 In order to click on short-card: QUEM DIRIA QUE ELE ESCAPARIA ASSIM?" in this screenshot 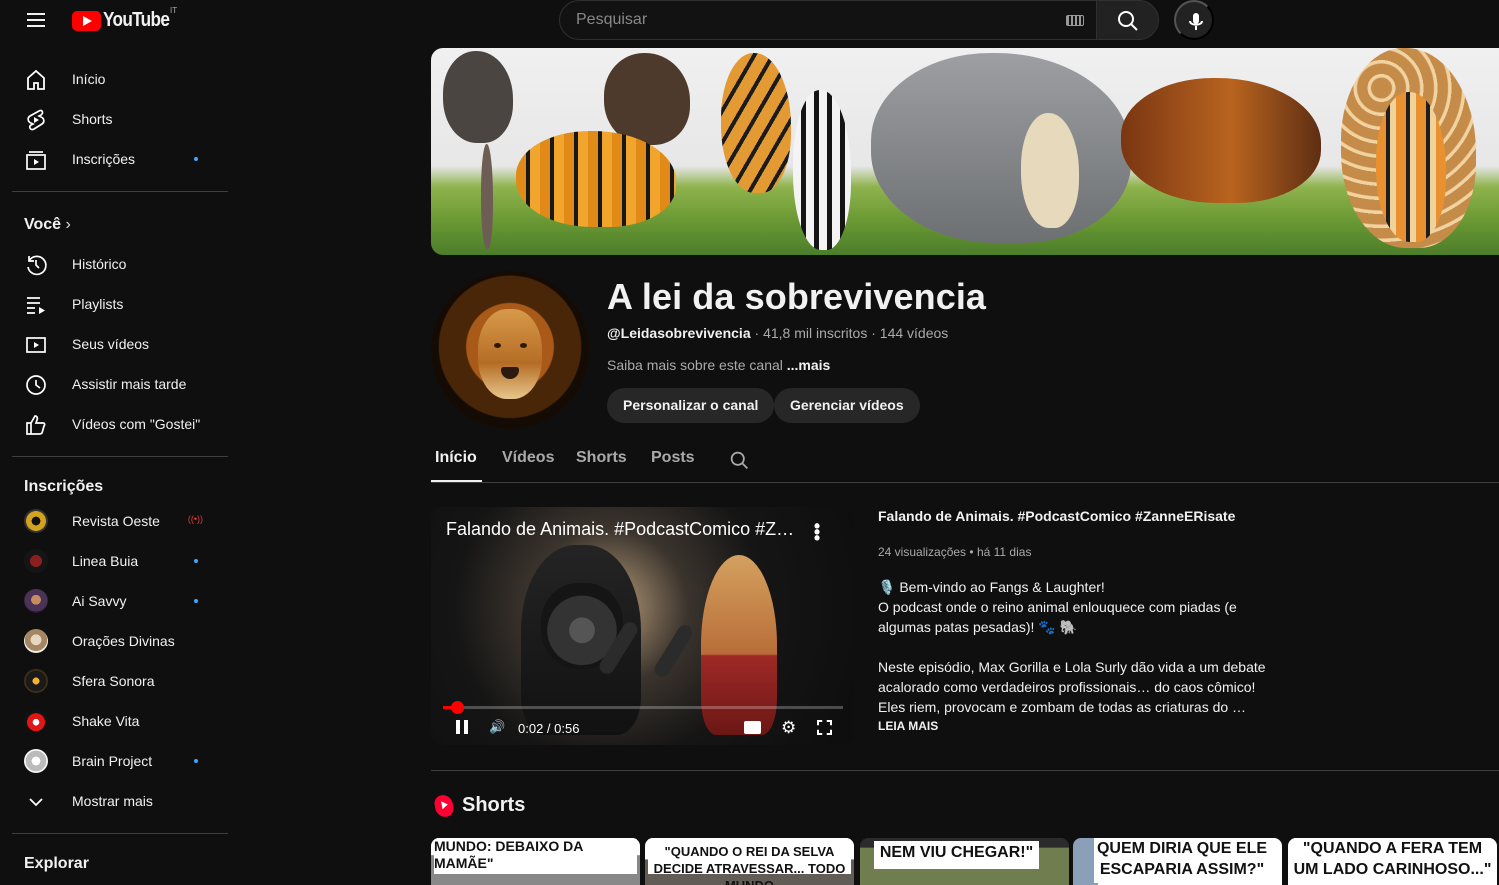, I will do `click(1177, 861)`.